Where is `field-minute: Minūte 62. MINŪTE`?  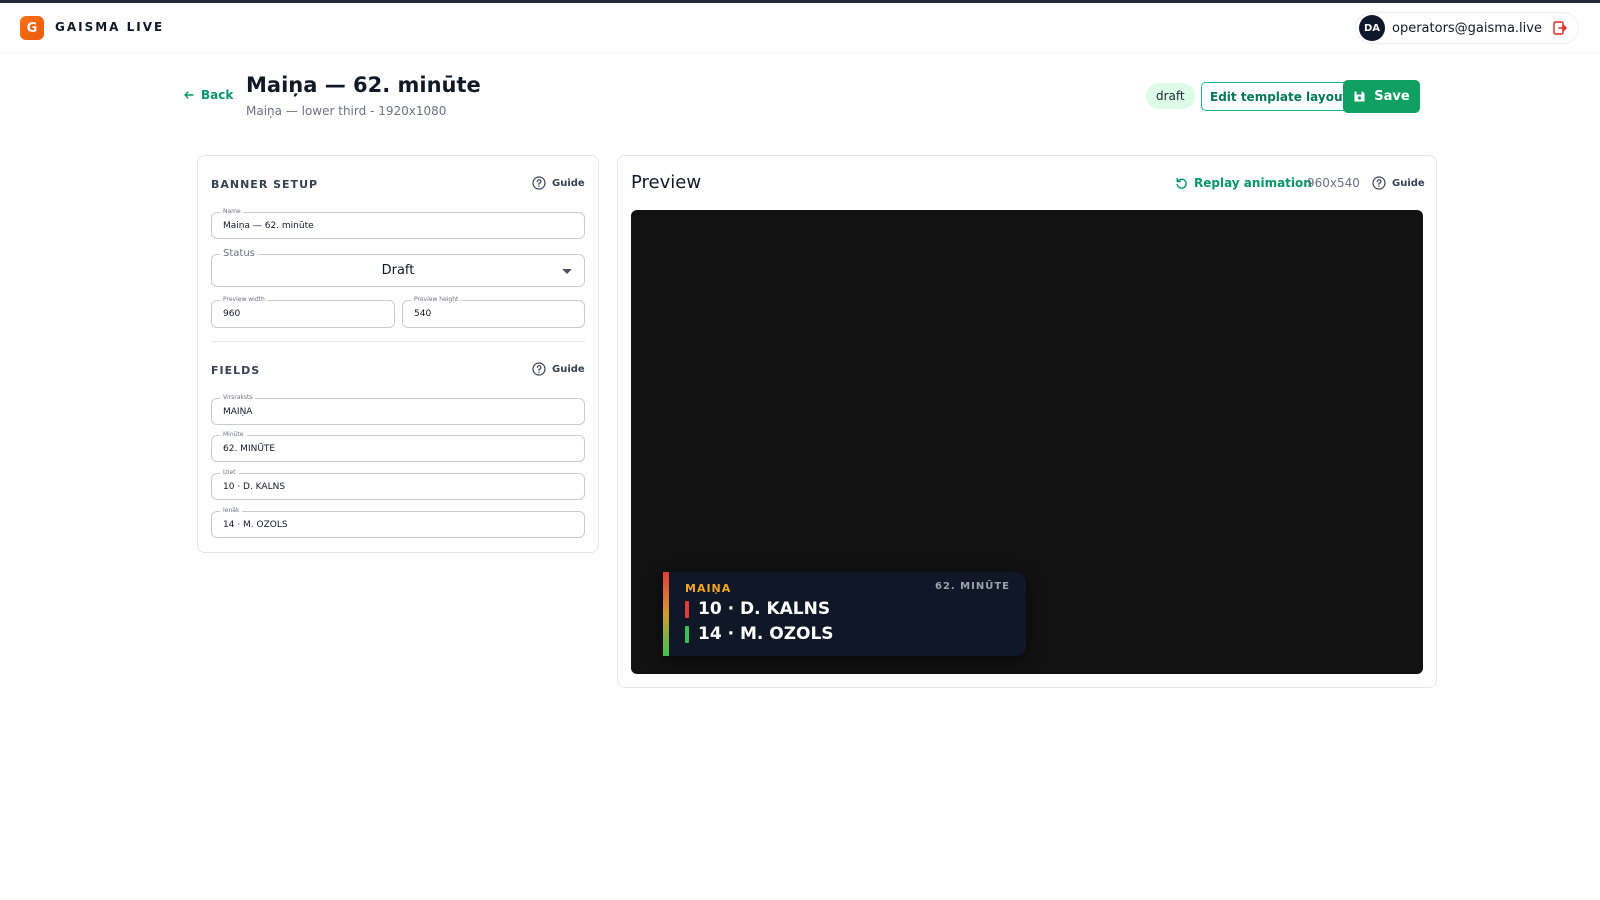
field-minute: Minūte 62. MINŪTE is located at coordinates (398, 446).